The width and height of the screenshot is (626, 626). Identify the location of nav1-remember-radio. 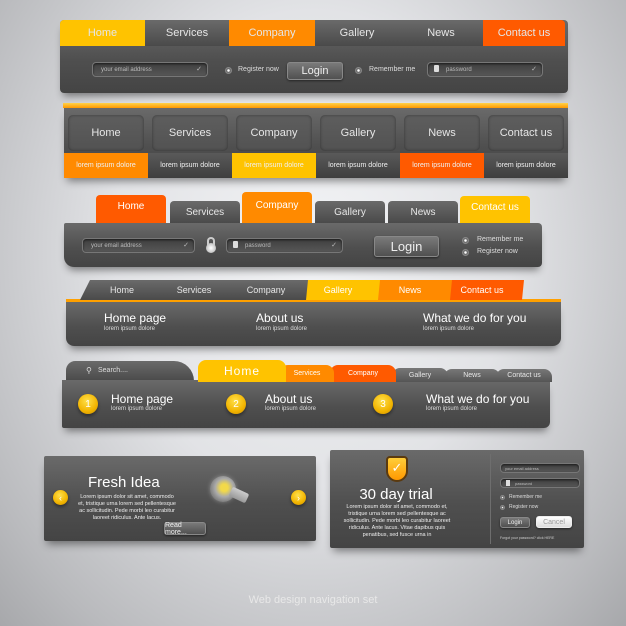
(358, 70).